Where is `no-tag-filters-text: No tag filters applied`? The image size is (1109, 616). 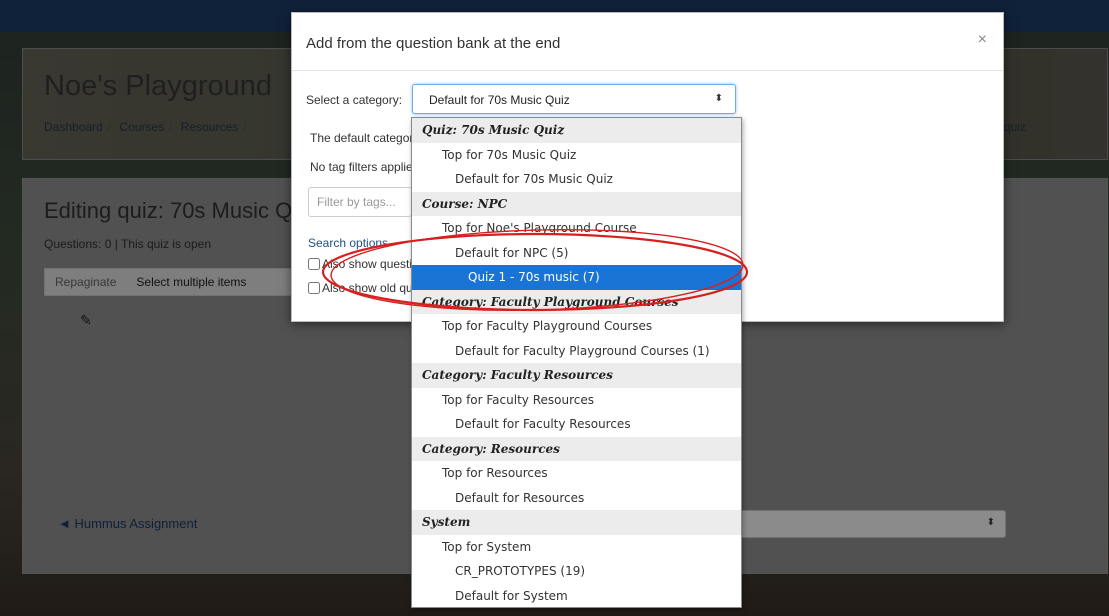
no-tag-filters-text: No tag filters applied is located at coordinates (365, 167).